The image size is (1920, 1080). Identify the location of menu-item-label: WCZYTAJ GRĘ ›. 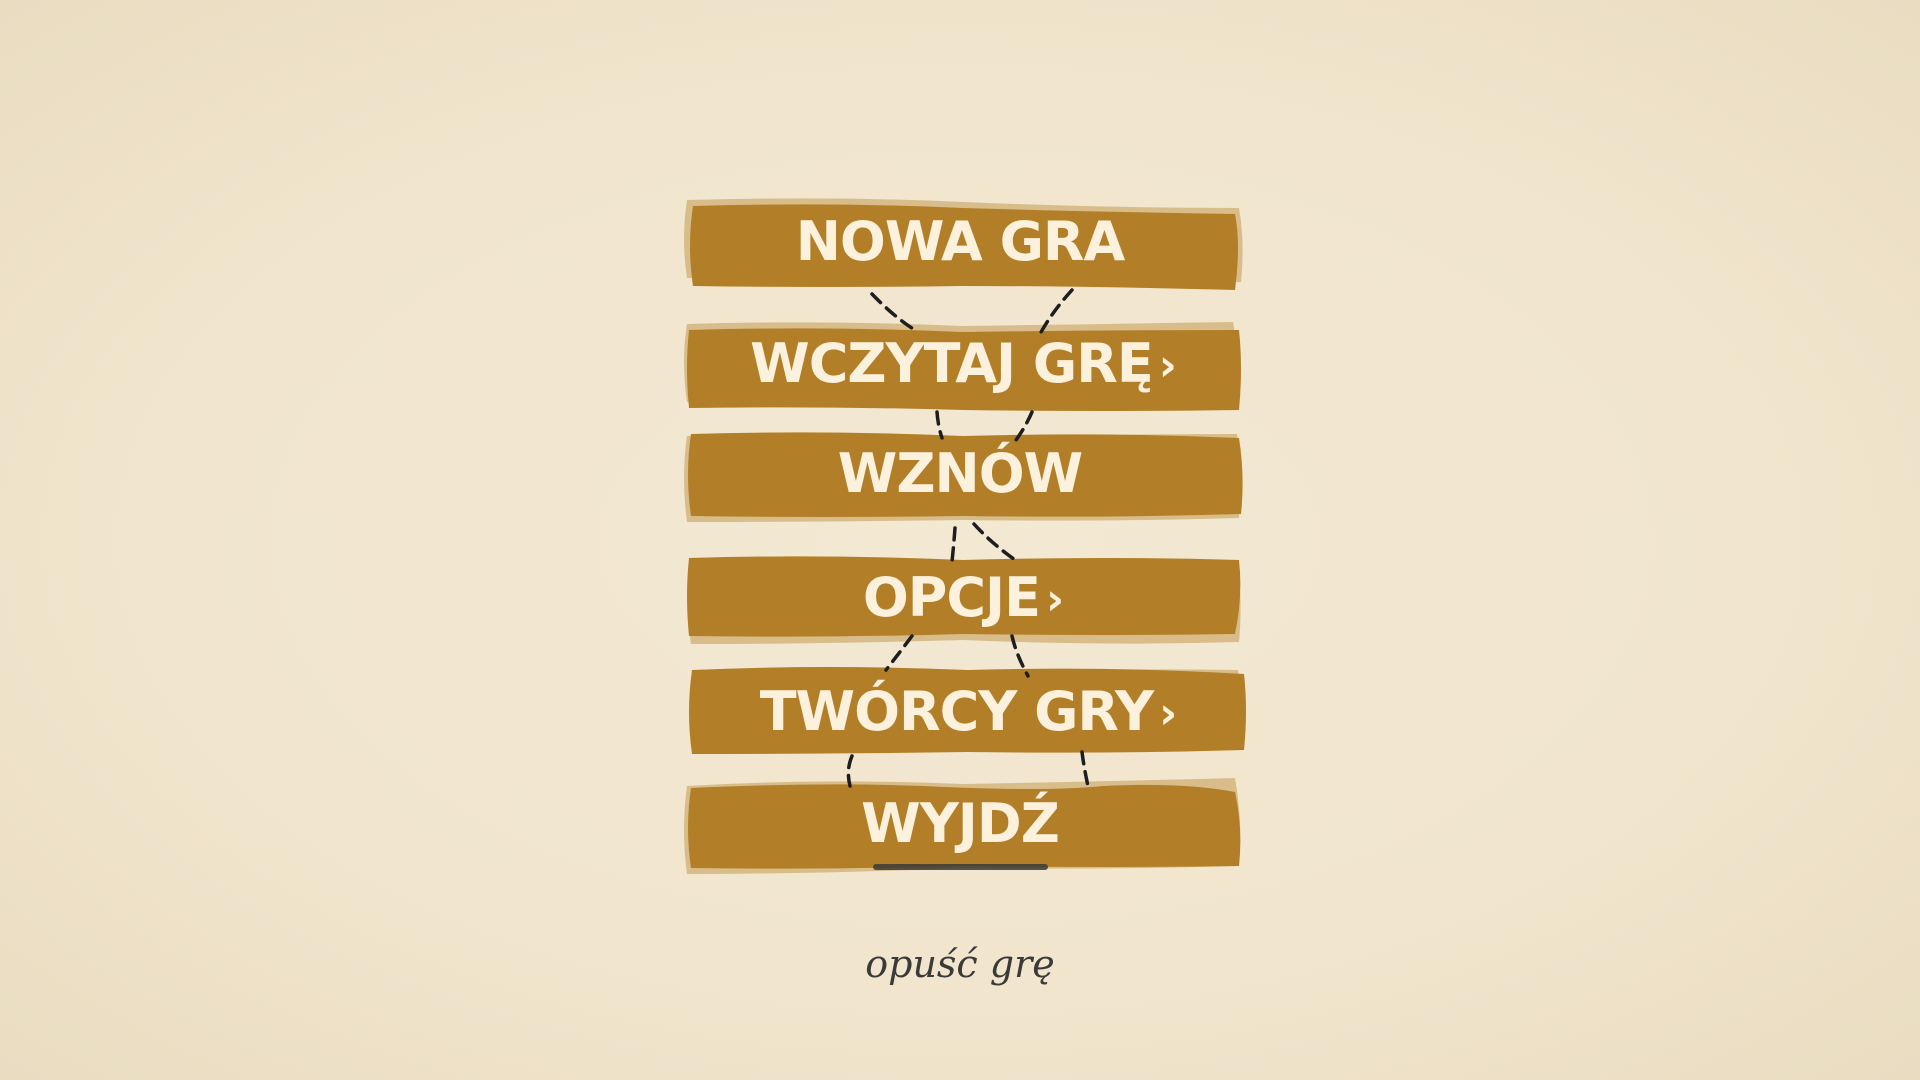
(963, 363).